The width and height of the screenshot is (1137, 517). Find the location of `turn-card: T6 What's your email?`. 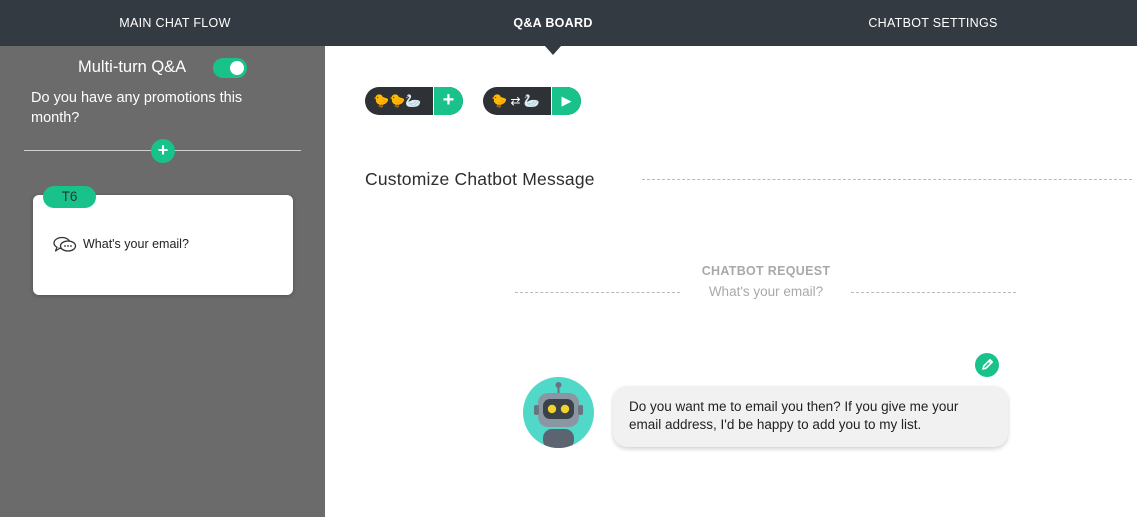

turn-card: T6 What's your email? is located at coordinates (163, 240).